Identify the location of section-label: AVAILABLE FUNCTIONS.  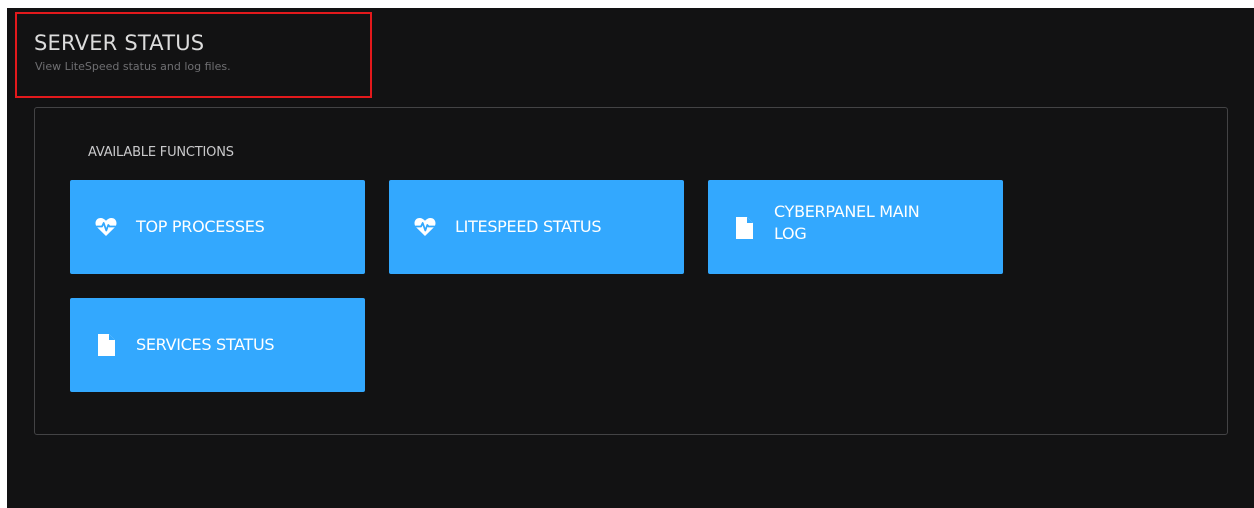
(161, 152).